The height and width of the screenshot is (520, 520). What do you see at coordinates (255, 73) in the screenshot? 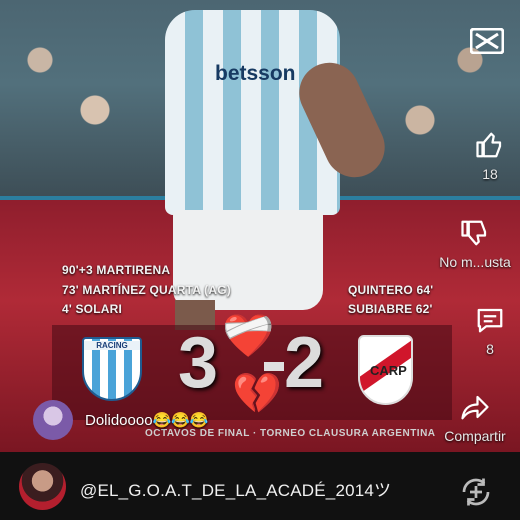
I see `jersey-sponsor: betsson` at bounding box center [255, 73].